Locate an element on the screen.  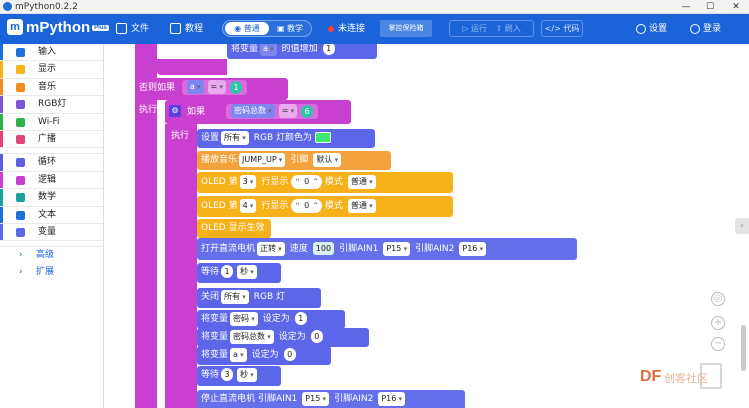
gear-icon is located at coordinates (641, 28).